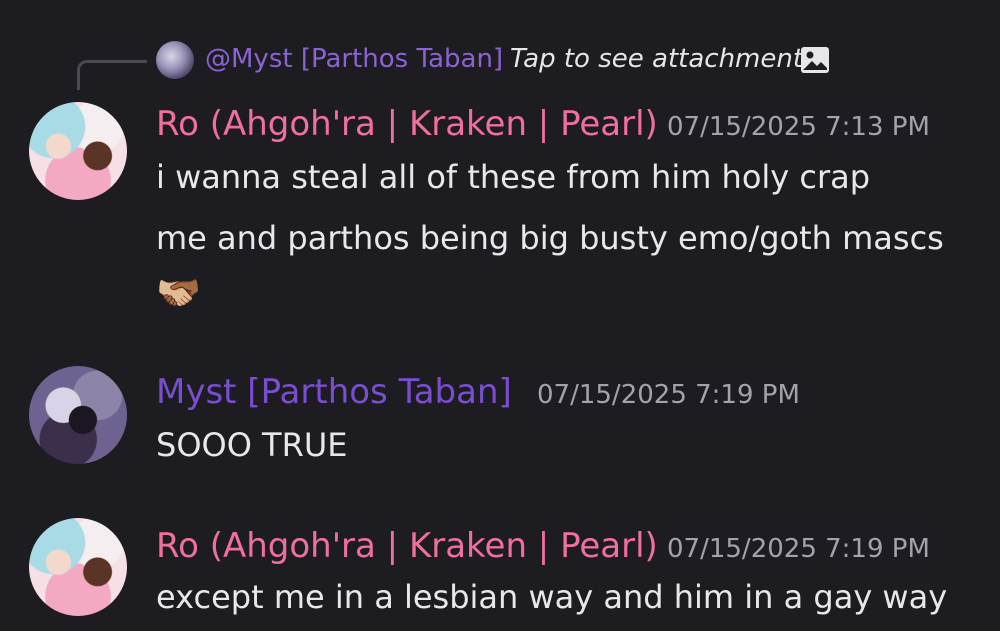  What do you see at coordinates (798, 127) in the screenshot?
I see `timestamp: 07/15/2025 7:13 PM` at bounding box center [798, 127].